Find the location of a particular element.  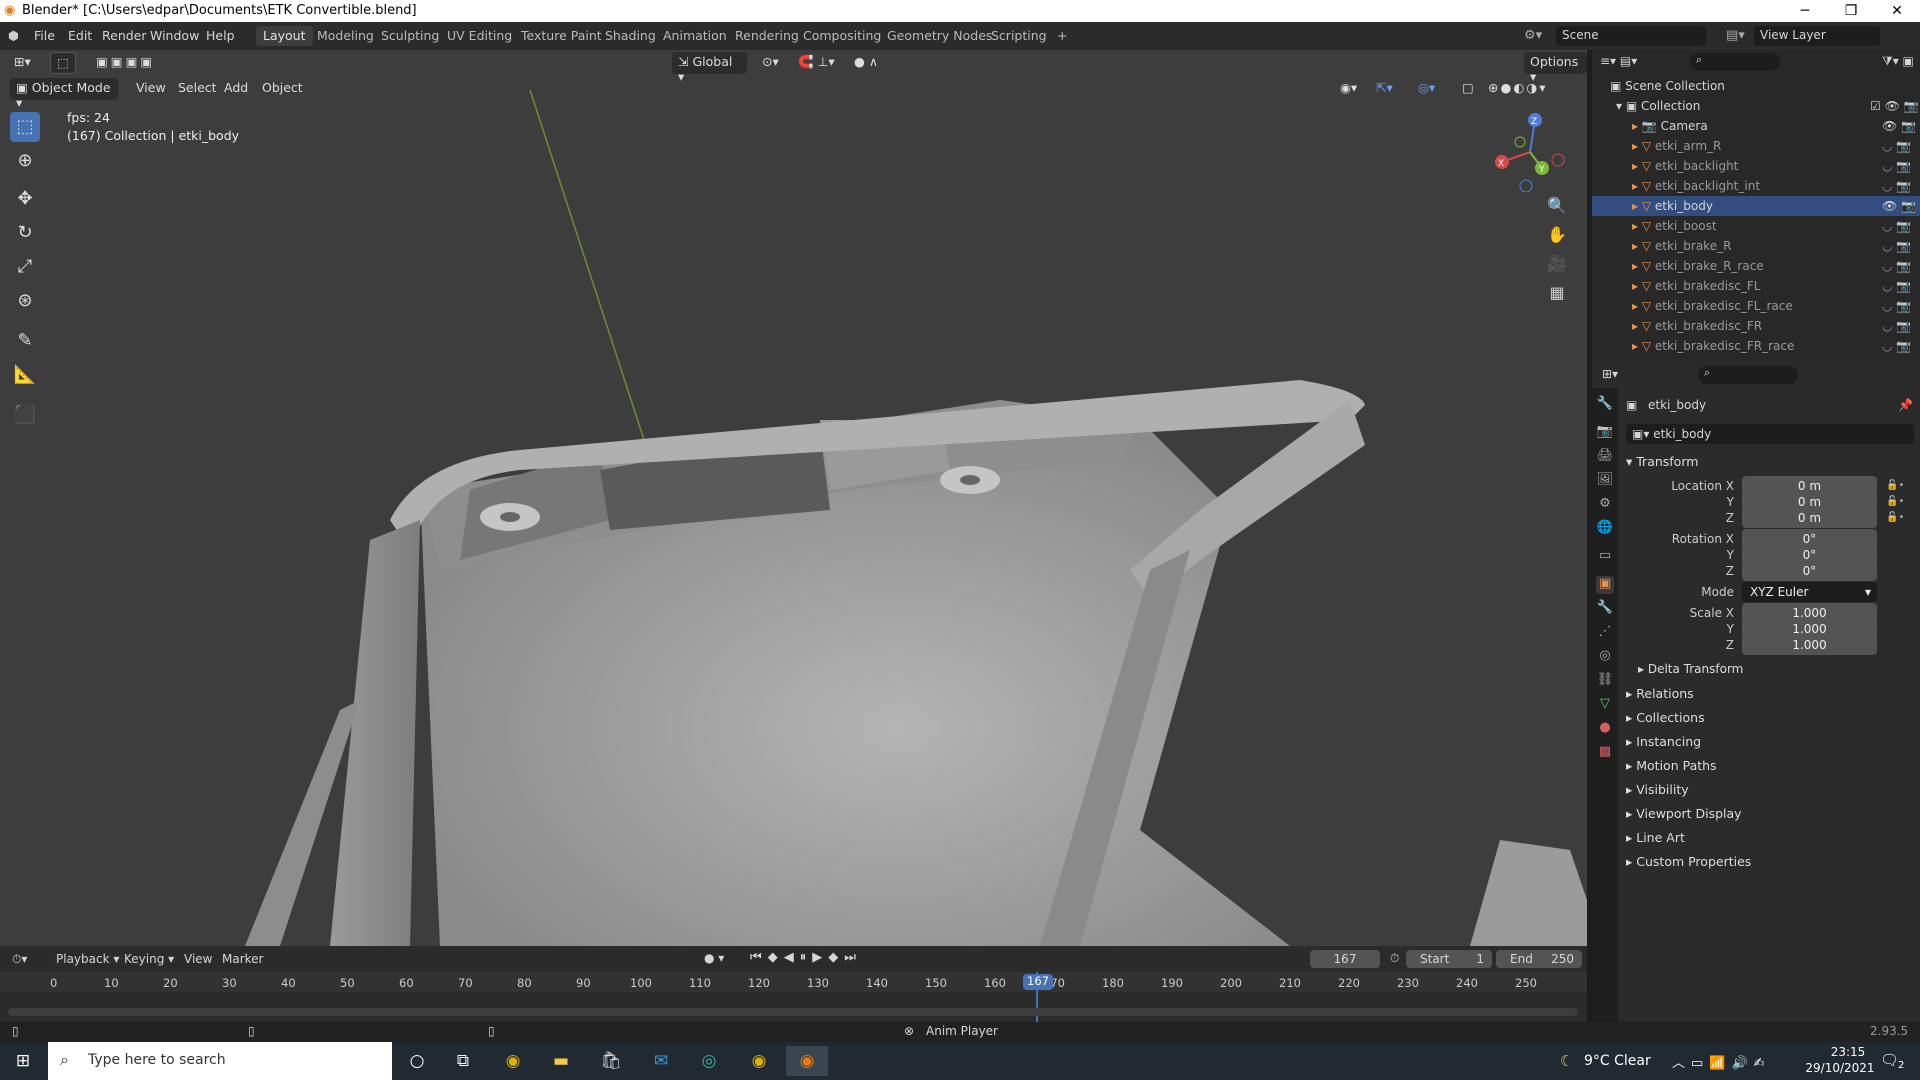

panel-visibility: ▸ Visibility is located at coordinates (1657, 789).